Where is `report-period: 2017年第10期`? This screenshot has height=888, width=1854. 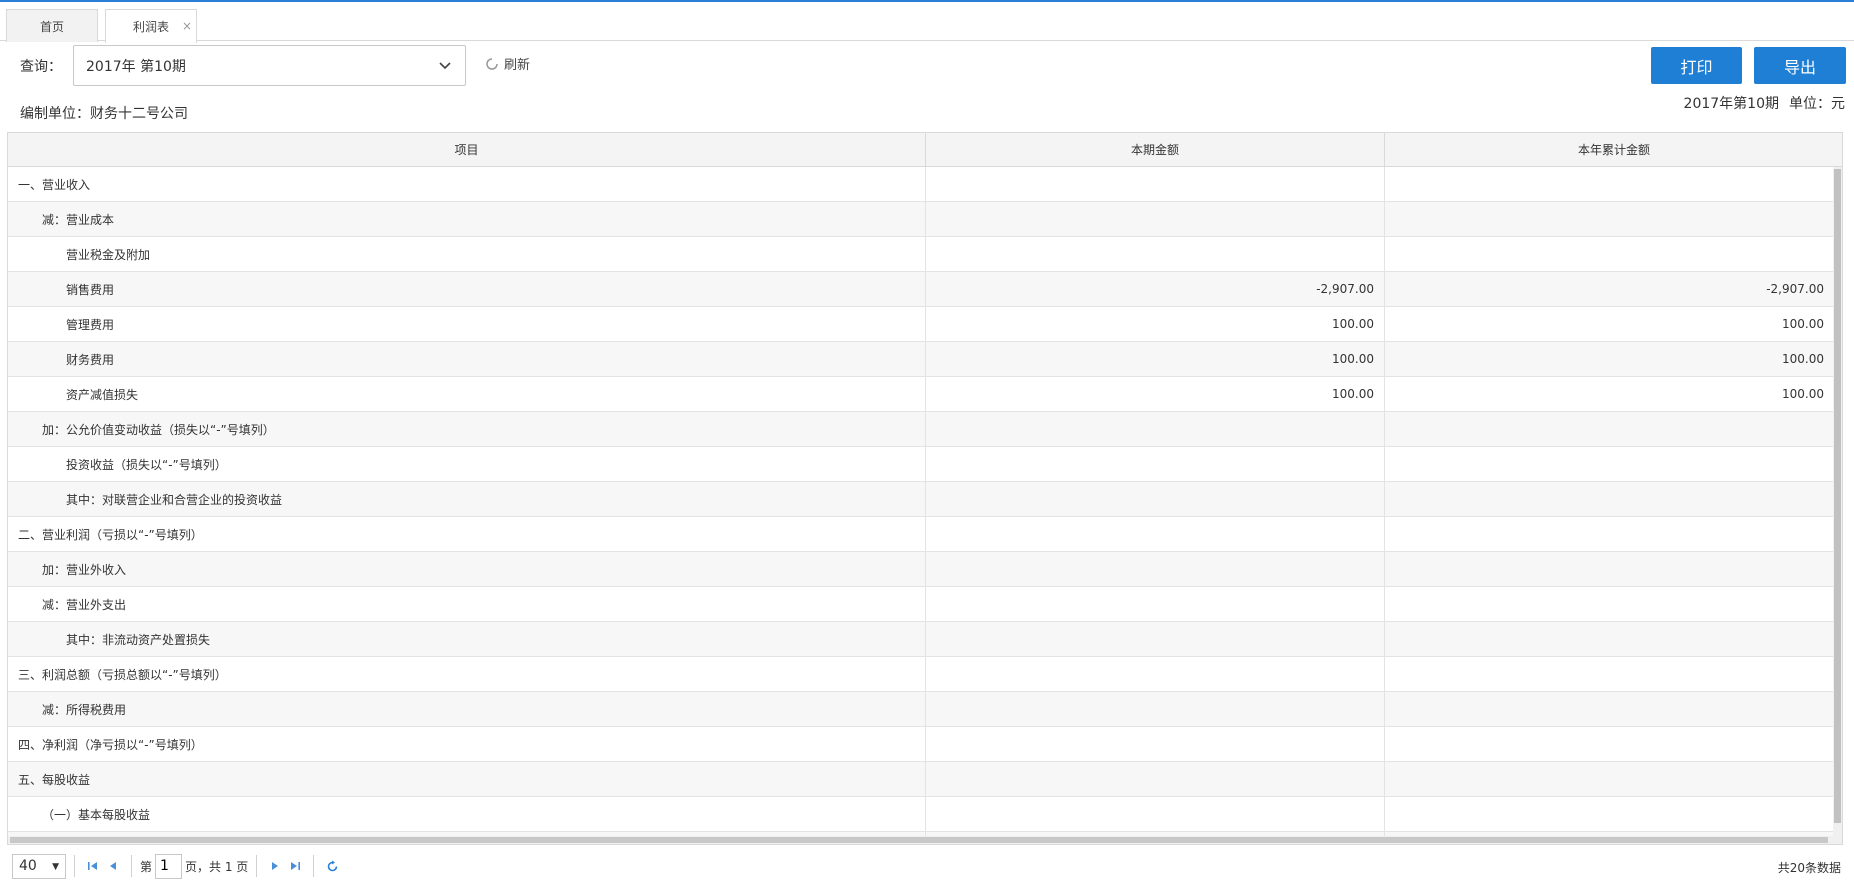 report-period: 2017年第10期 is located at coordinates (1731, 104).